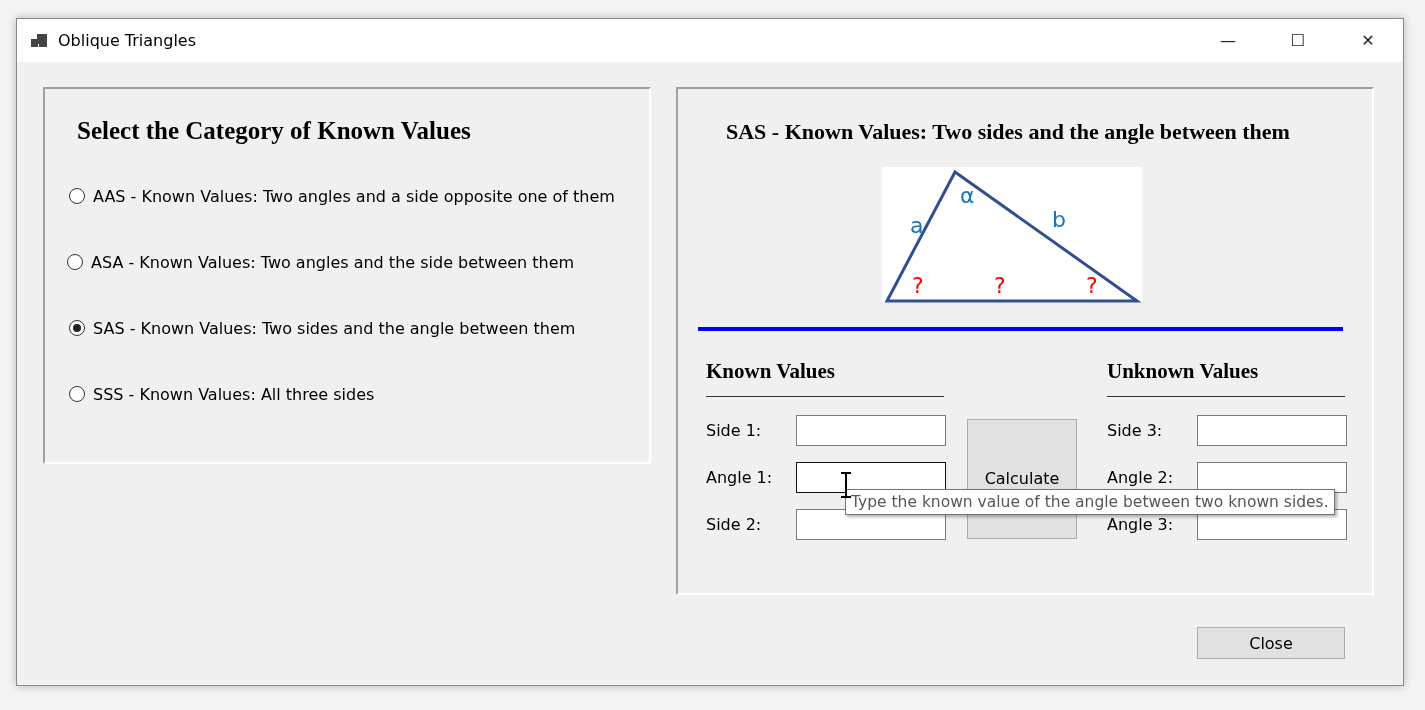  I want to click on unknown-values-heading: Unknown Values, so click(1183, 372).